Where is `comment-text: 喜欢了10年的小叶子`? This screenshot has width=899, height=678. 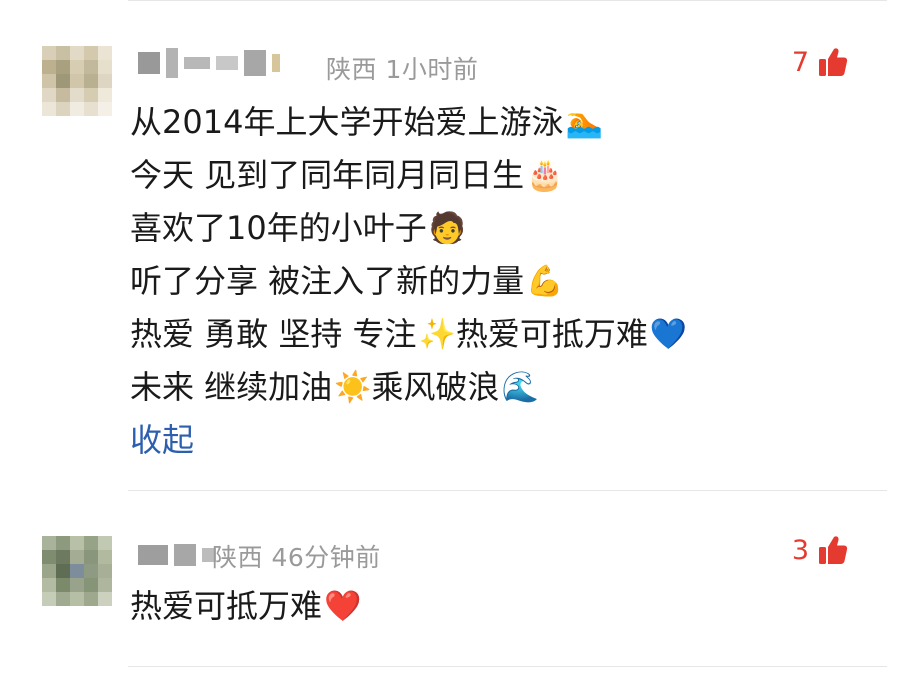 comment-text: 喜欢了10年的小叶子 is located at coordinates (278, 228).